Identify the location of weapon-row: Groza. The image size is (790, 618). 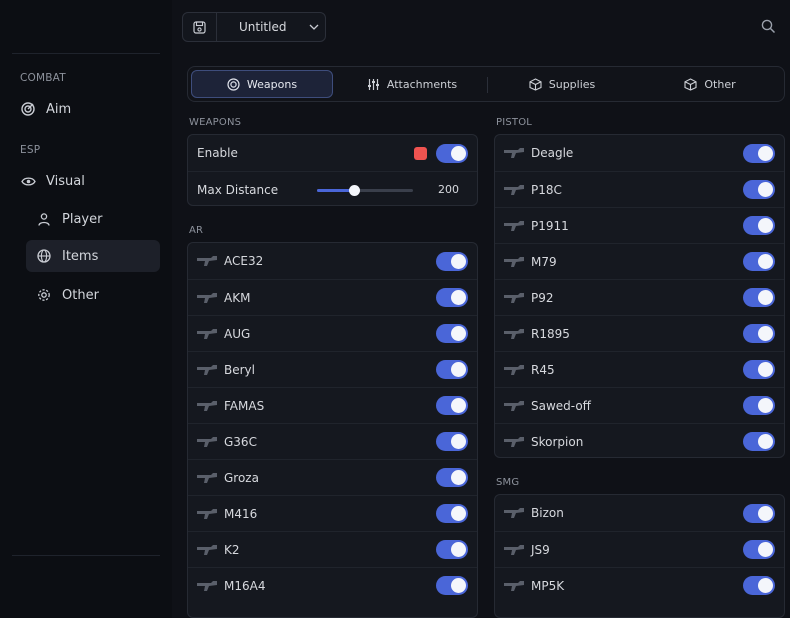
(332, 477).